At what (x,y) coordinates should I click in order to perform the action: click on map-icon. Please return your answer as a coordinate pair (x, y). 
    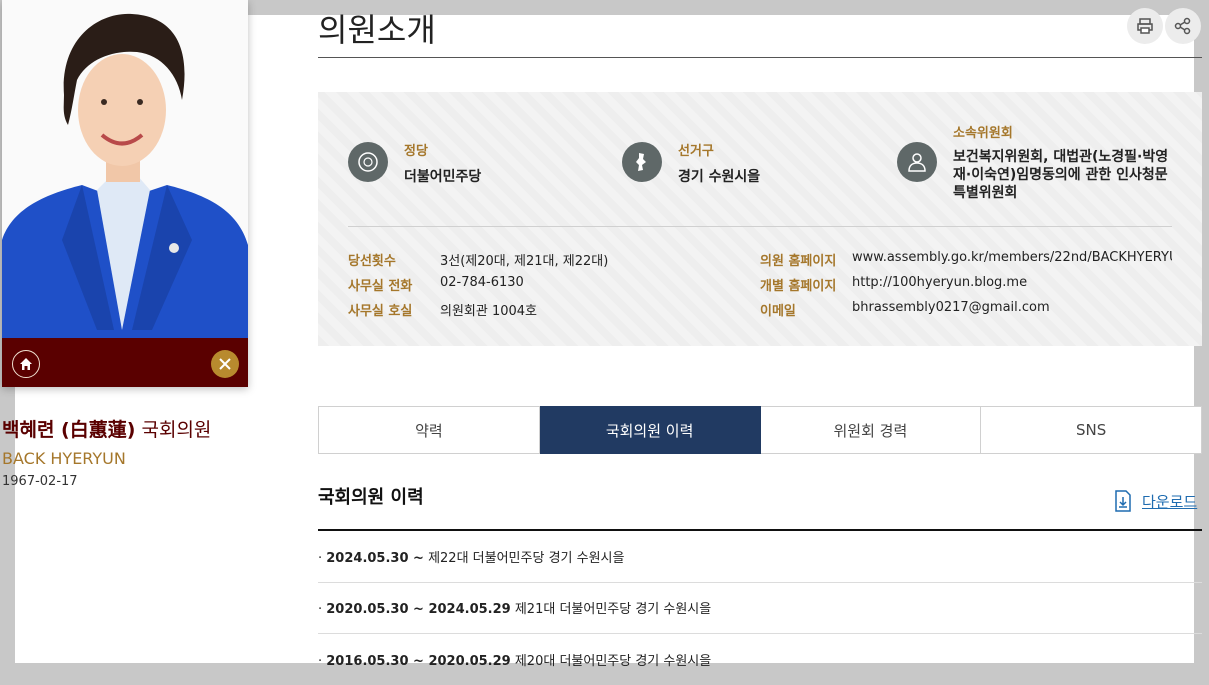
    Looking at the image, I should click on (642, 162).